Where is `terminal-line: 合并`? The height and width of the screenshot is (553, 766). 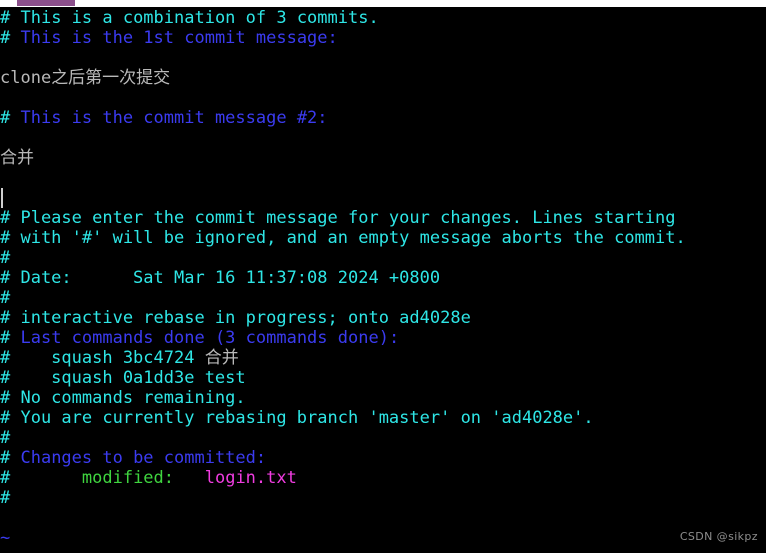
terminal-line: 合并 is located at coordinates (17, 158).